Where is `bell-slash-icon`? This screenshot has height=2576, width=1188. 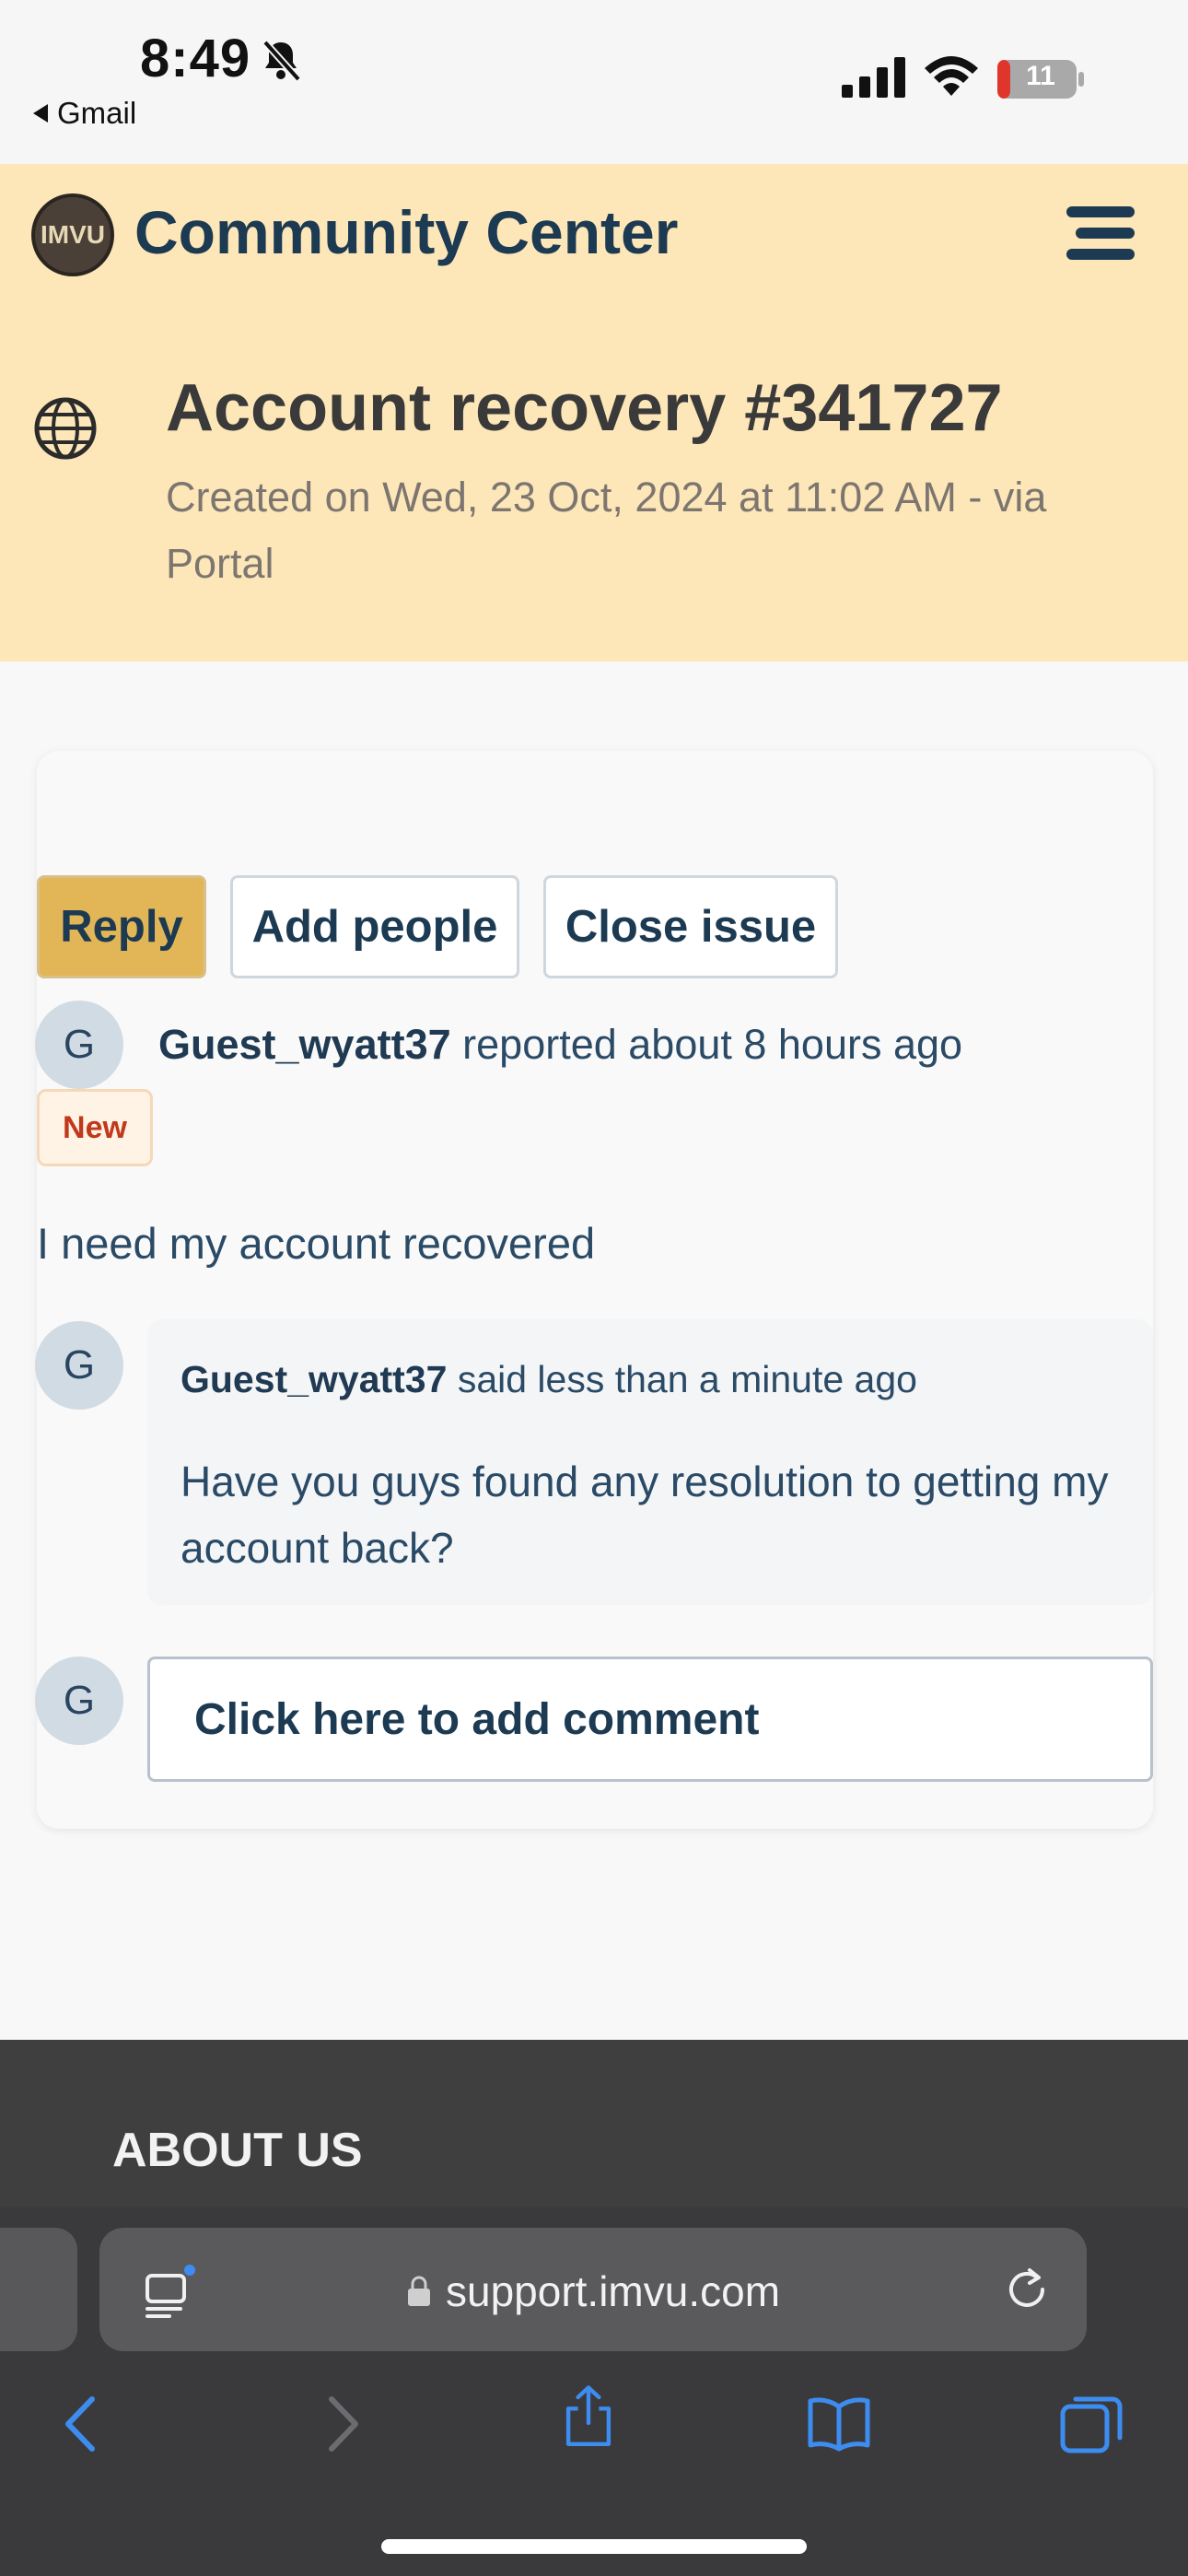 bell-slash-icon is located at coordinates (281, 61).